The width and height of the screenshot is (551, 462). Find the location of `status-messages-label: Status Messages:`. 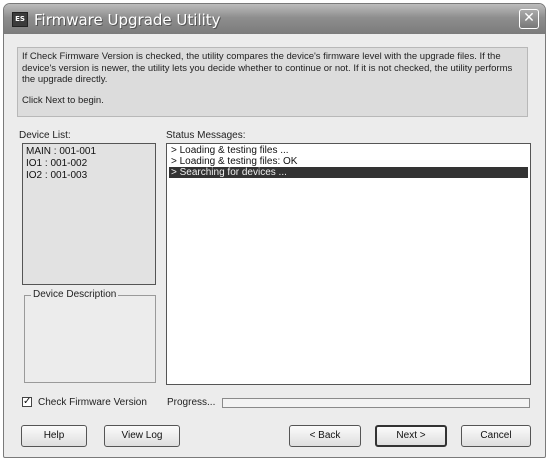

status-messages-label: Status Messages: is located at coordinates (206, 135).